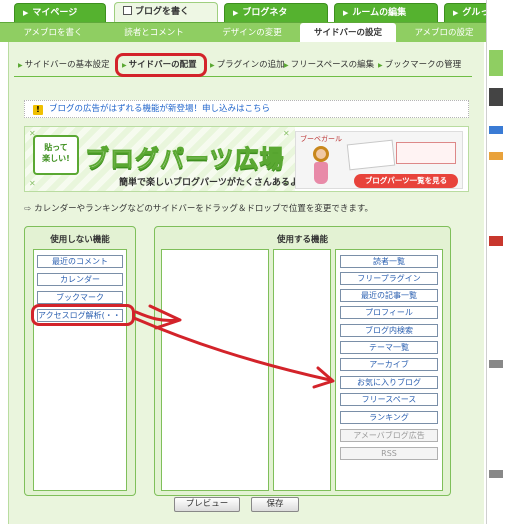 Image resolution: width=507 pixels, height=524 pixels. What do you see at coordinates (80, 261) in the screenshot?
I see `unused-item-recent-comments: 最近のコメント` at bounding box center [80, 261].